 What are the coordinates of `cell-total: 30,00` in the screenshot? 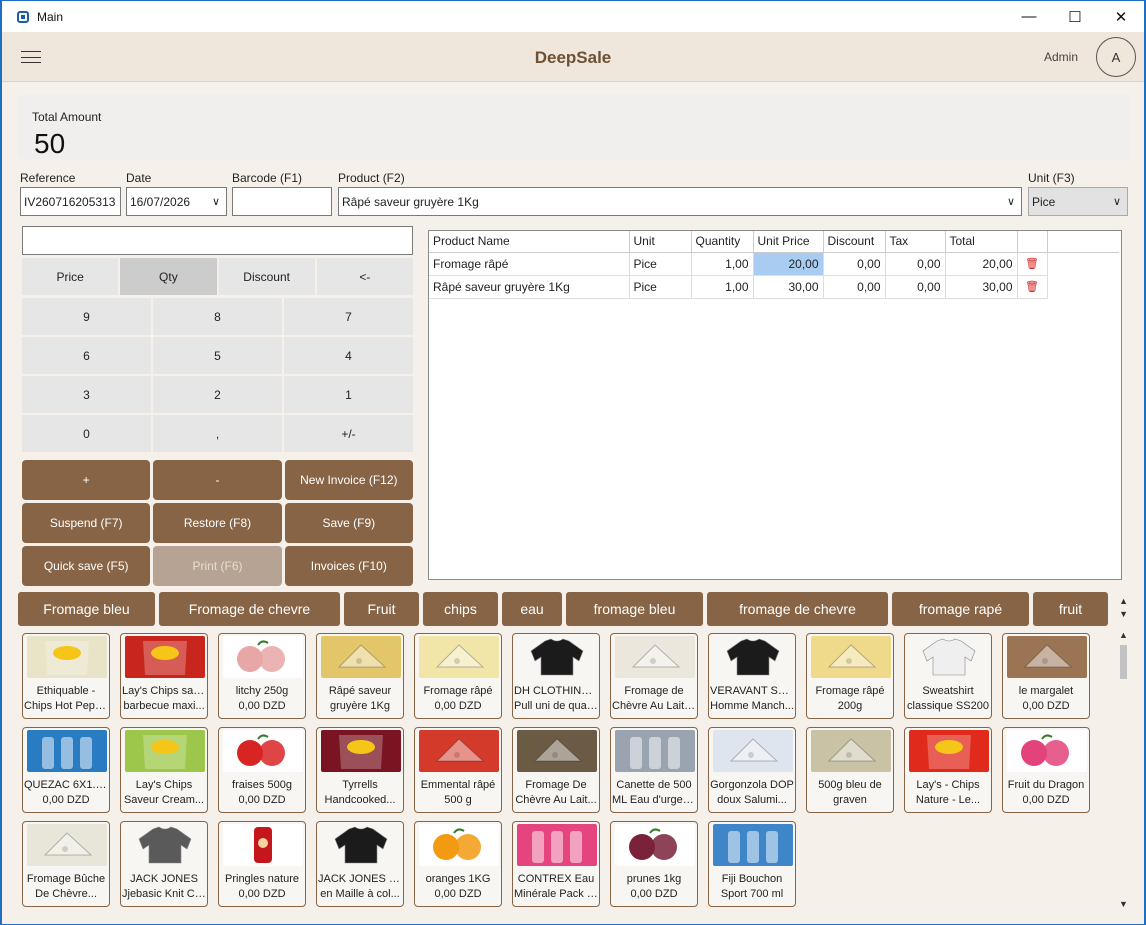 It's located at (981, 287).